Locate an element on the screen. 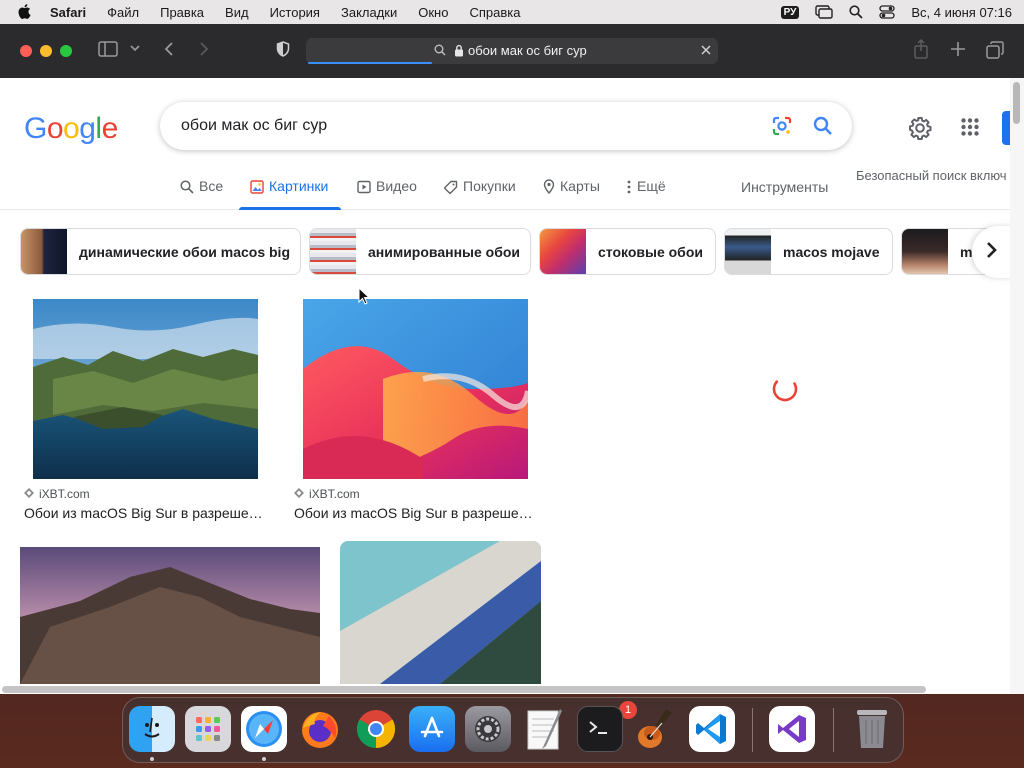  tab-more: Ещё is located at coordinates (646, 194).